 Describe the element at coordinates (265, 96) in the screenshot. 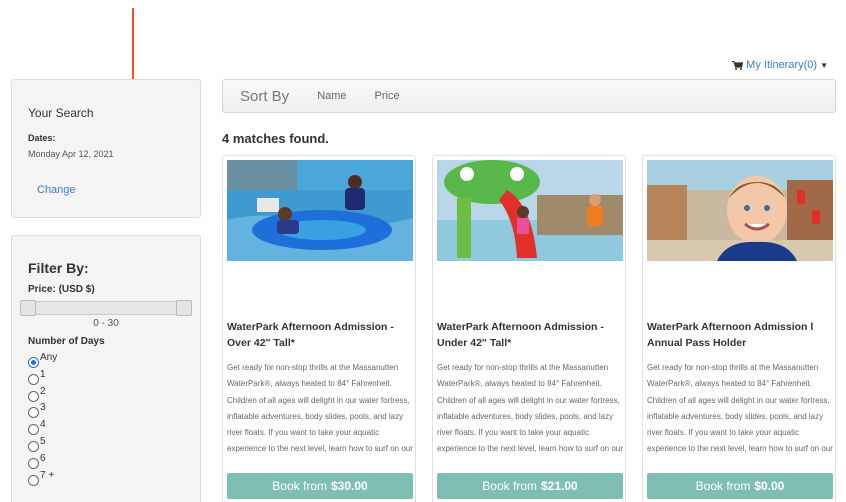

I see `sort-by-title: Sort By` at that location.